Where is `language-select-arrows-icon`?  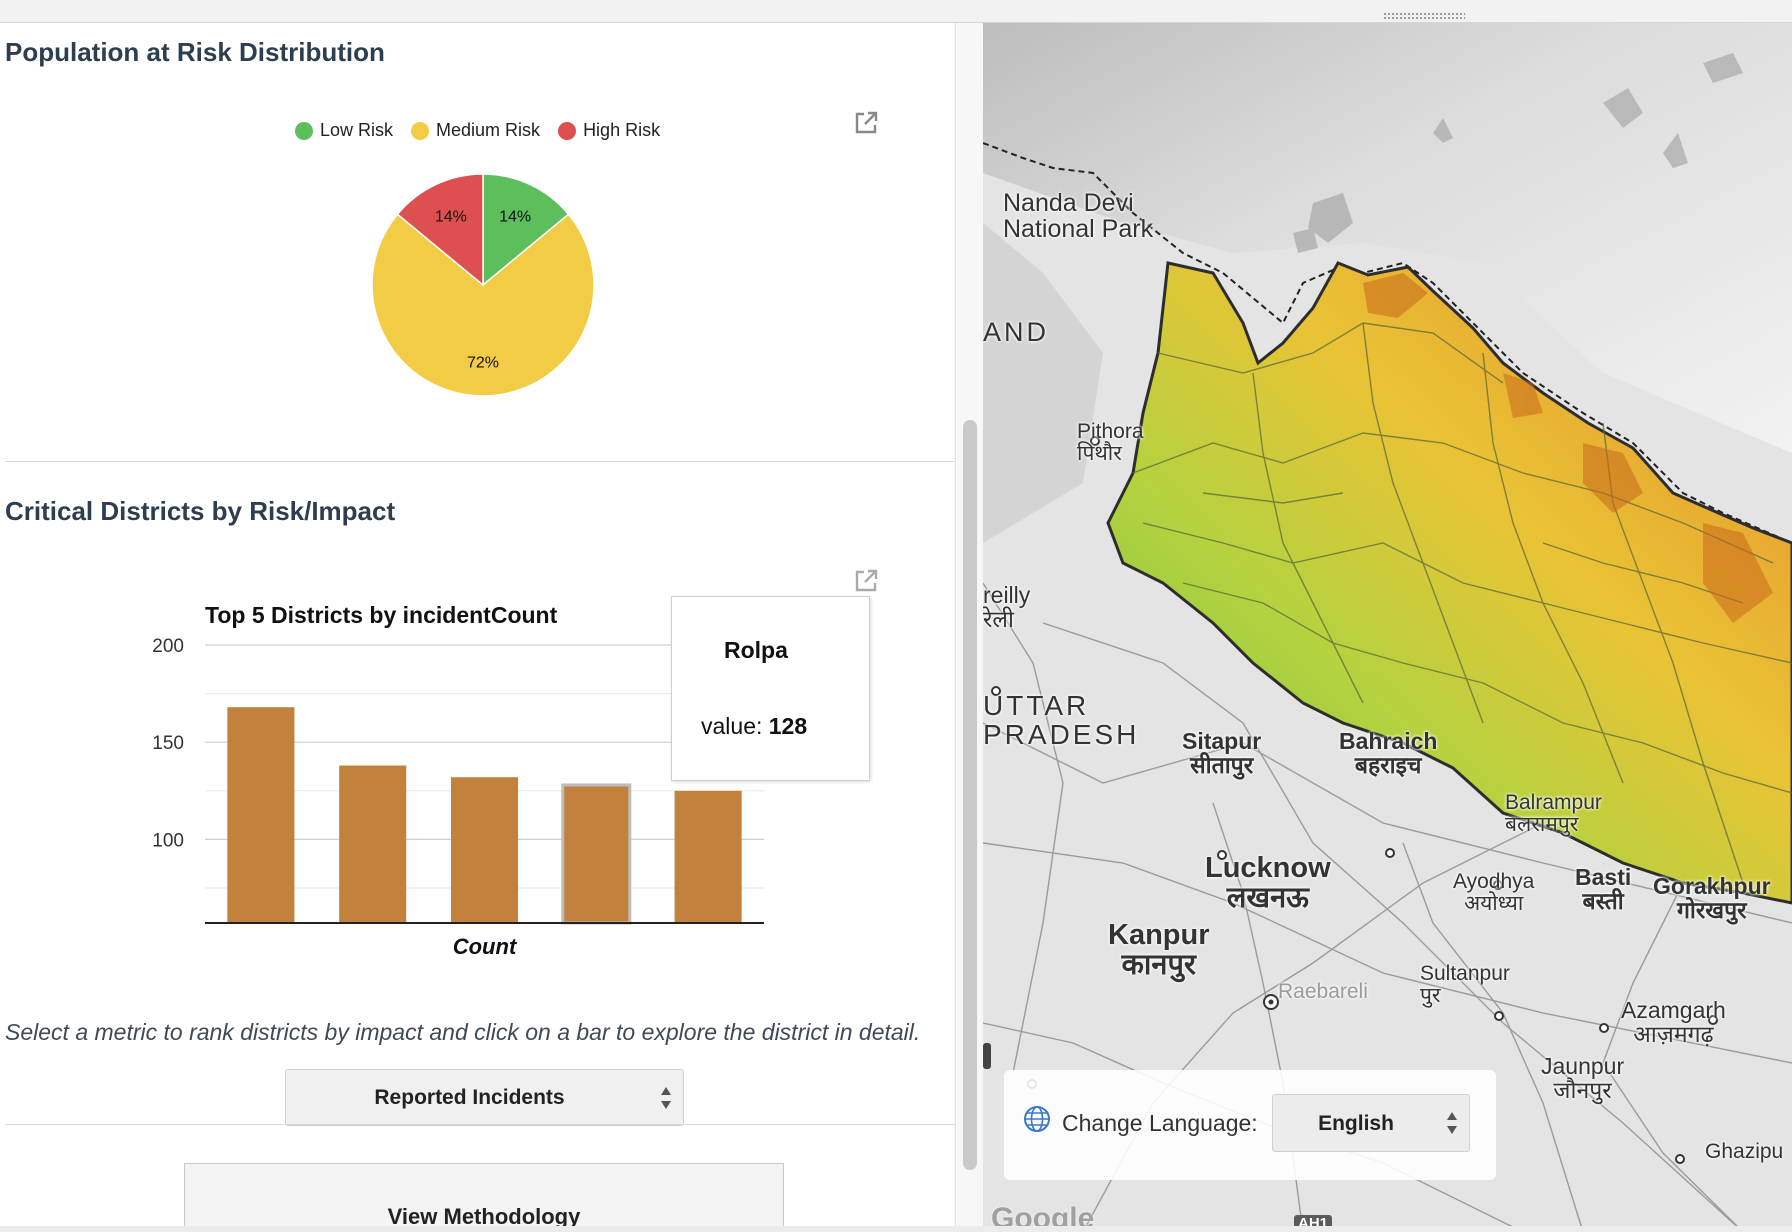 language-select-arrows-icon is located at coordinates (1452, 1123).